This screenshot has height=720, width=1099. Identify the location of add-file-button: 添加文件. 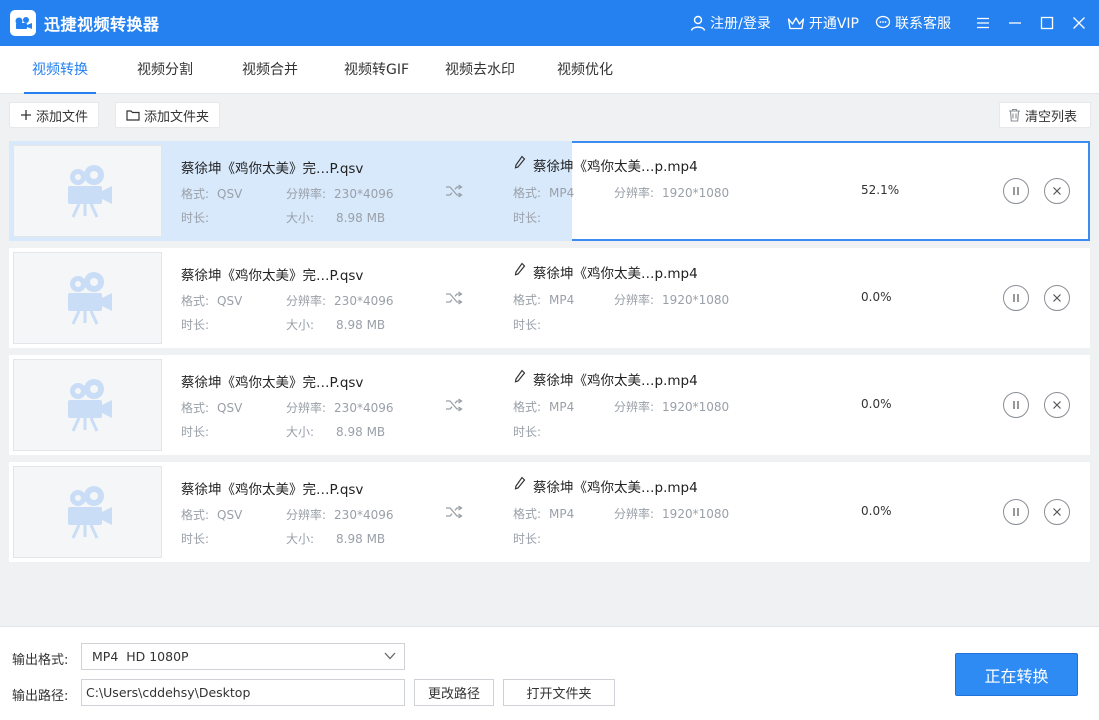
(54, 115).